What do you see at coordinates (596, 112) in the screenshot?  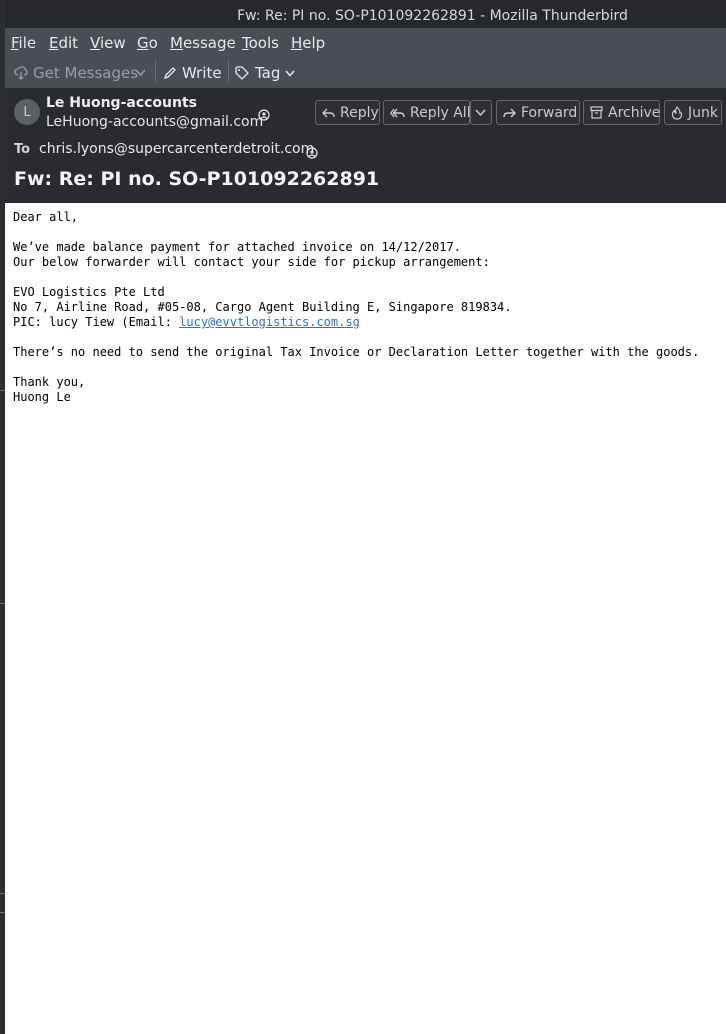 I see `archive-icon` at bounding box center [596, 112].